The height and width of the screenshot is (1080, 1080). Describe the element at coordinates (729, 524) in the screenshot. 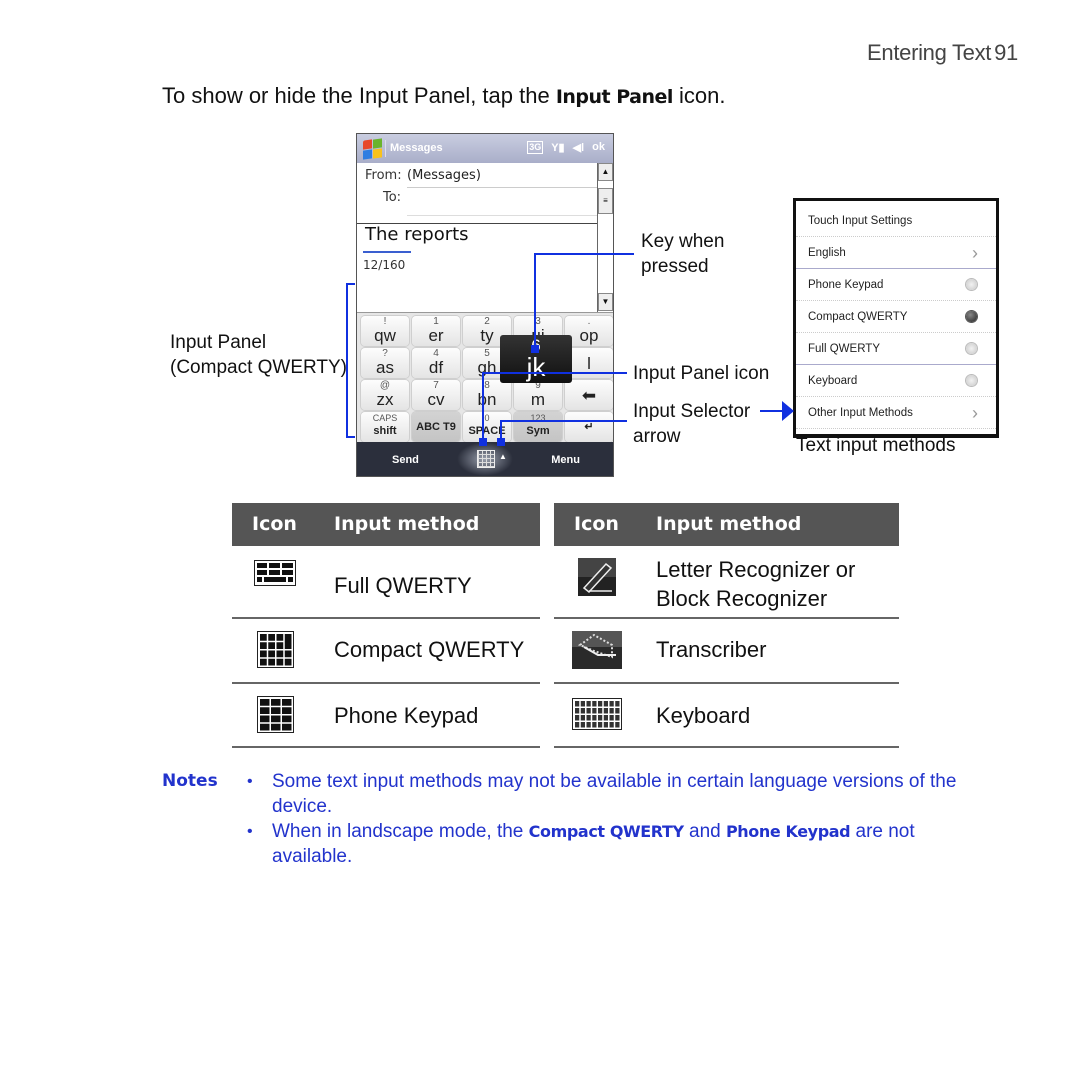

I see `header-input-method: Input method` at that location.